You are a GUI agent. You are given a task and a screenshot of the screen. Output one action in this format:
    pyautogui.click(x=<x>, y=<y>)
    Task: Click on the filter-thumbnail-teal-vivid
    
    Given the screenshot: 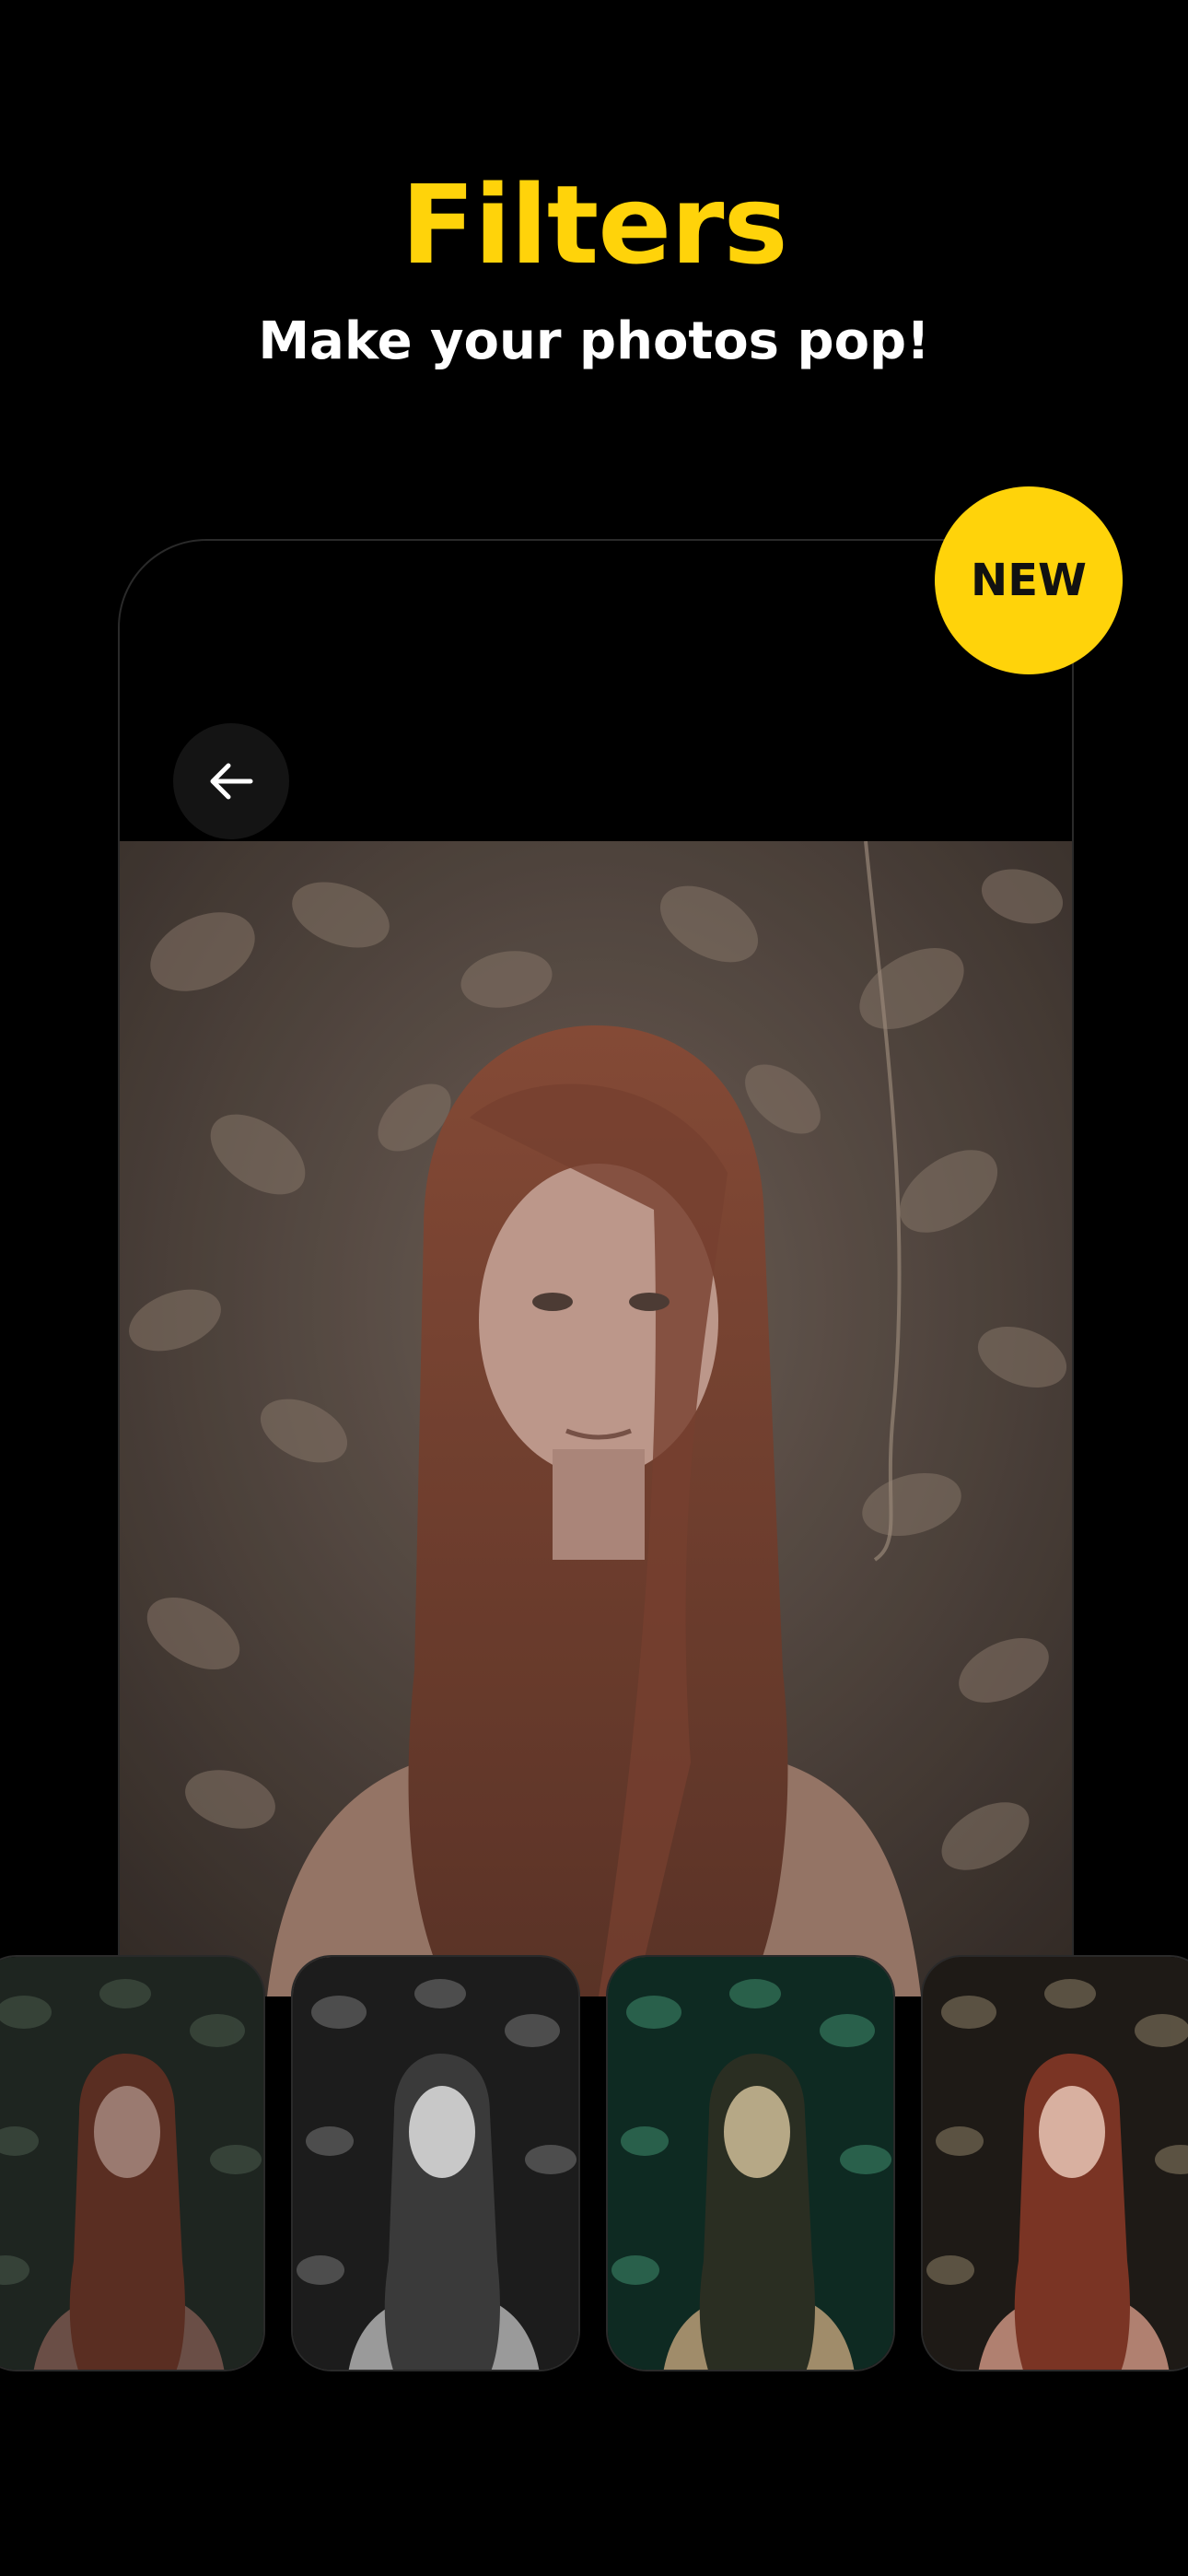 What is the action you would take?
    pyautogui.click(x=750, y=2163)
    